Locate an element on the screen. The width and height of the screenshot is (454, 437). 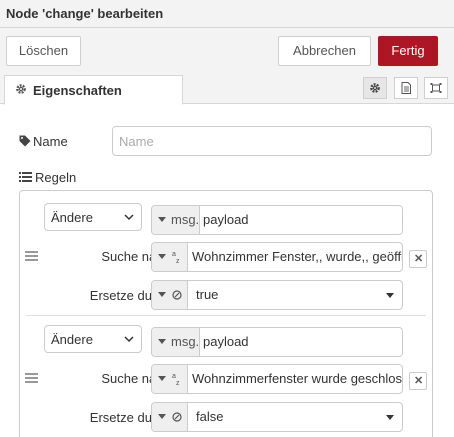
list-icon is located at coordinates (25, 177).